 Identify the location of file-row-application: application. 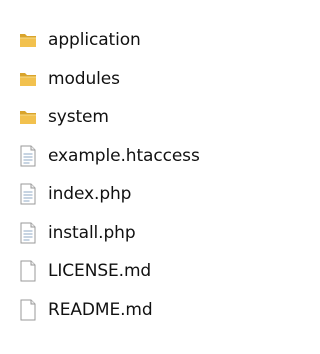
(132, 40).